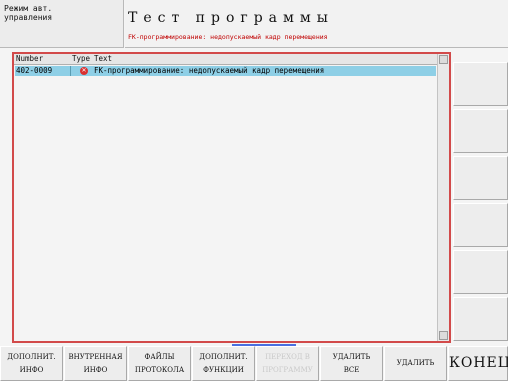 The height and width of the screenshot is (381, 508). Describe the element at coordinates (81, 58) in the screenshot. I see `column-header-type: Type` at that location.